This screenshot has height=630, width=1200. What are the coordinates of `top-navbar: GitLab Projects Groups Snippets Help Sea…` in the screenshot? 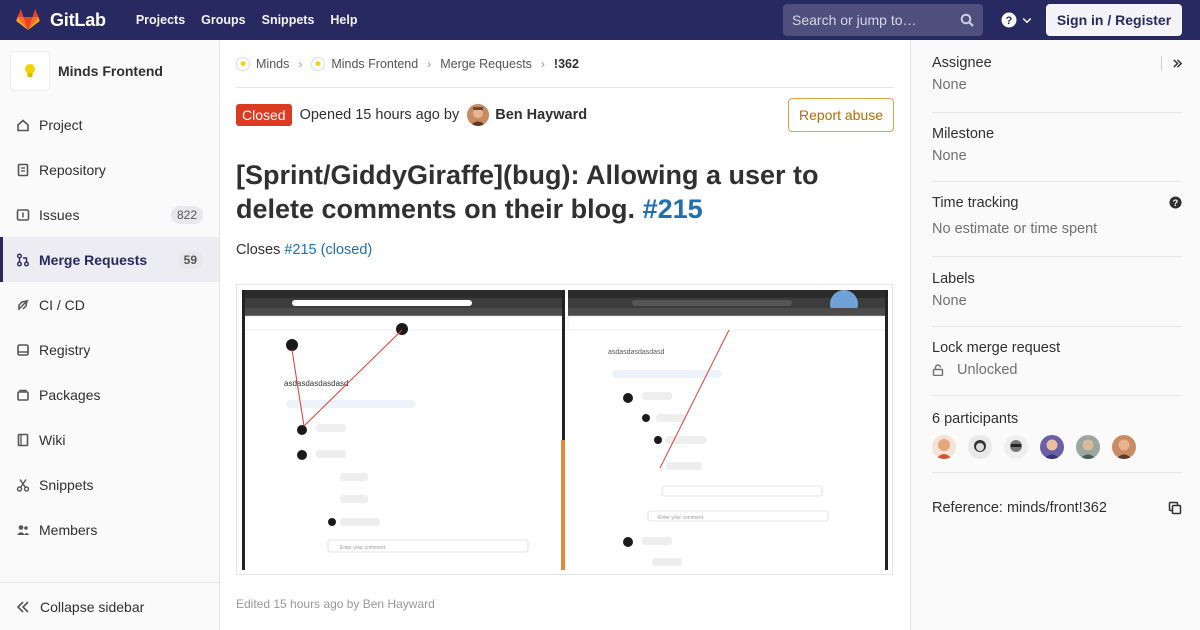 It's located at (600, 20).